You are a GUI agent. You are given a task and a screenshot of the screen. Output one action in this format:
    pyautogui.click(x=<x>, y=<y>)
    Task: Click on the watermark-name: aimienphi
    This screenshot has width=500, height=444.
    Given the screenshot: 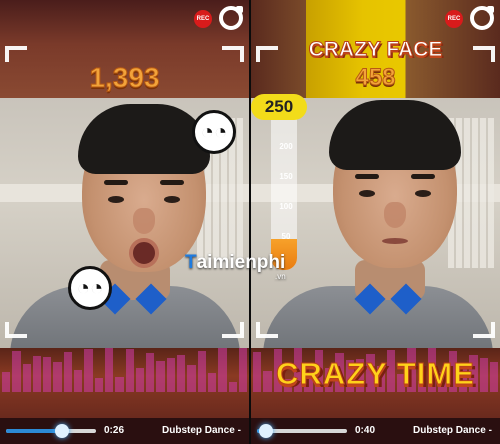 What is the action you would take?
    pyautogui.click(x=241, y=262)
    